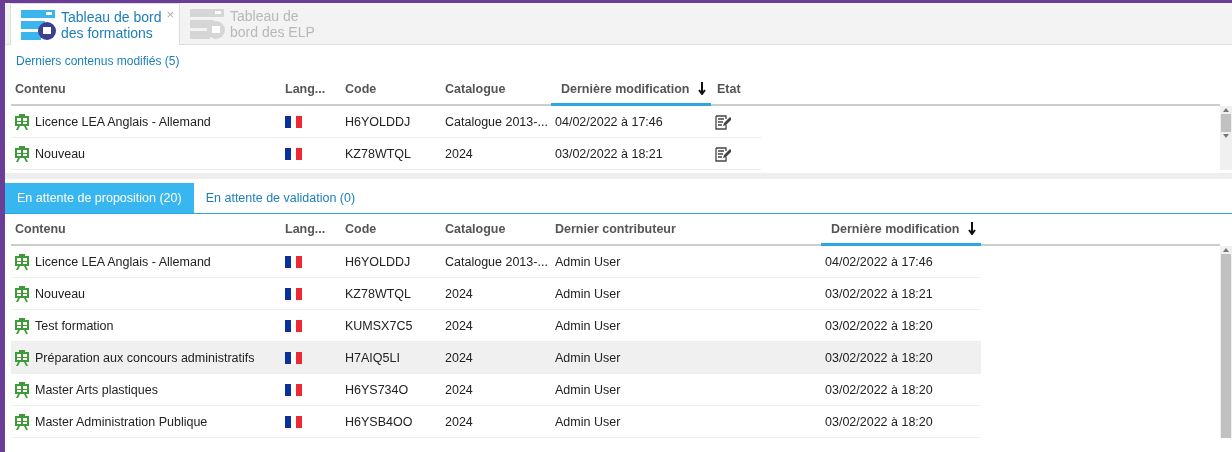  I want to click on table-cell: H7AIQ5LI, so click(372, 357).